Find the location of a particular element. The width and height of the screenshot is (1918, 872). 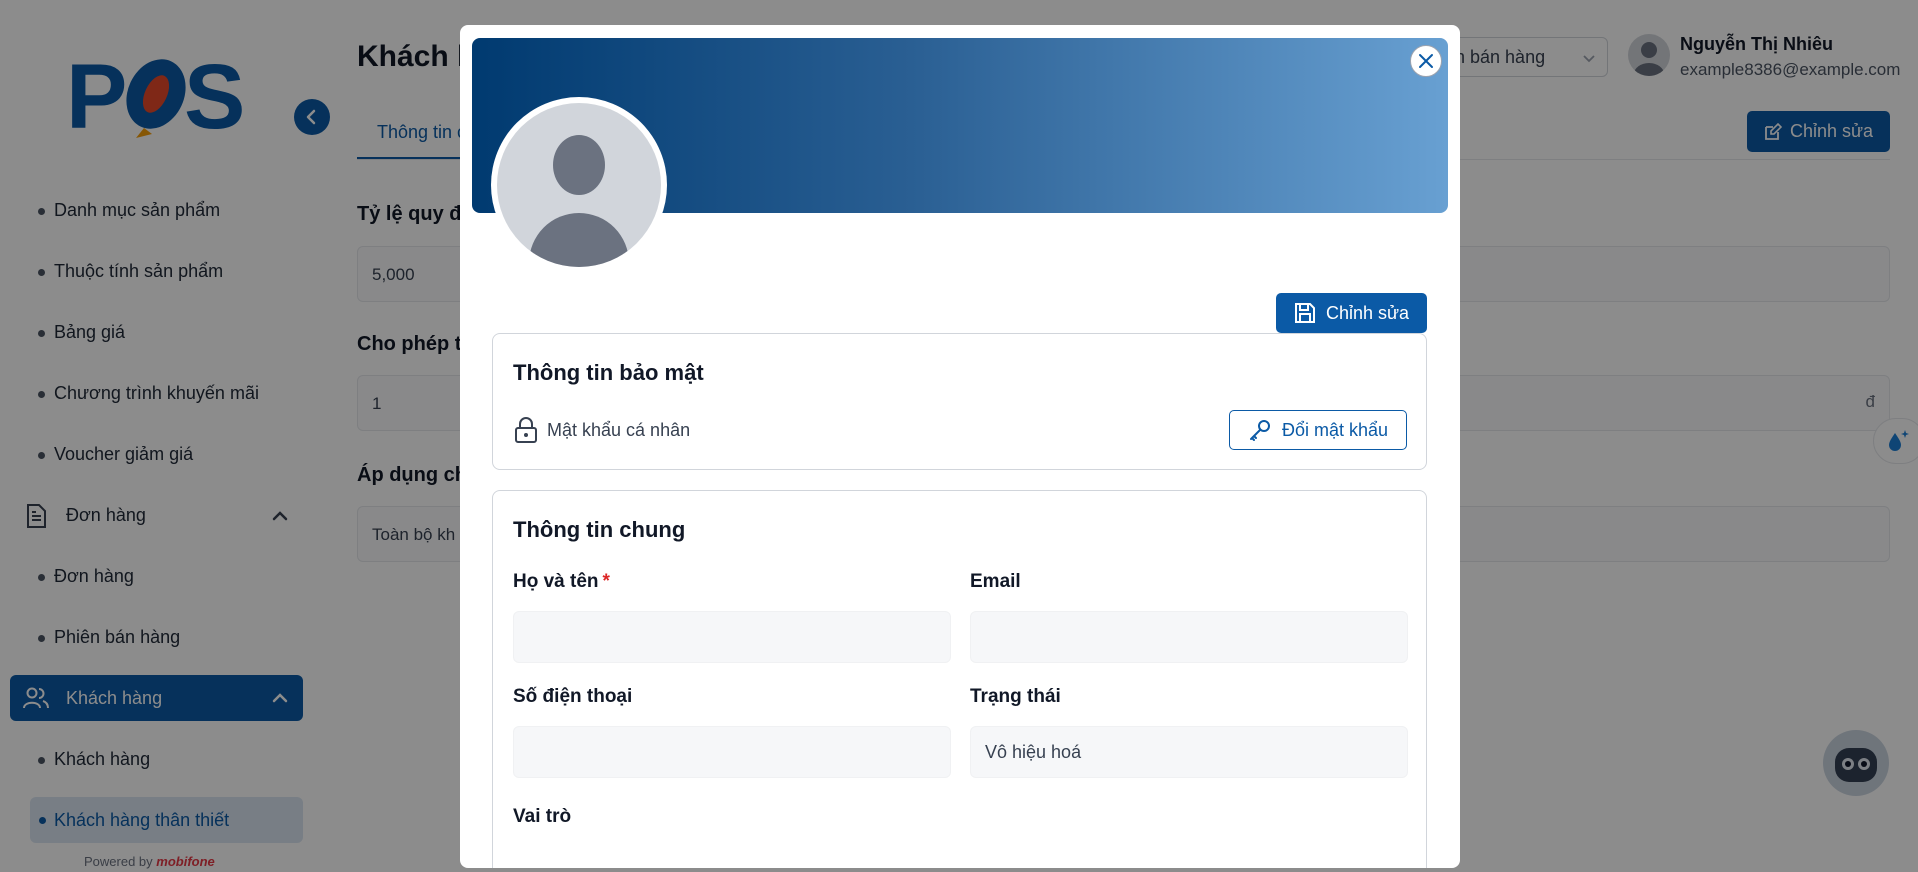

full-name-input is located at coordinates (732, 637).